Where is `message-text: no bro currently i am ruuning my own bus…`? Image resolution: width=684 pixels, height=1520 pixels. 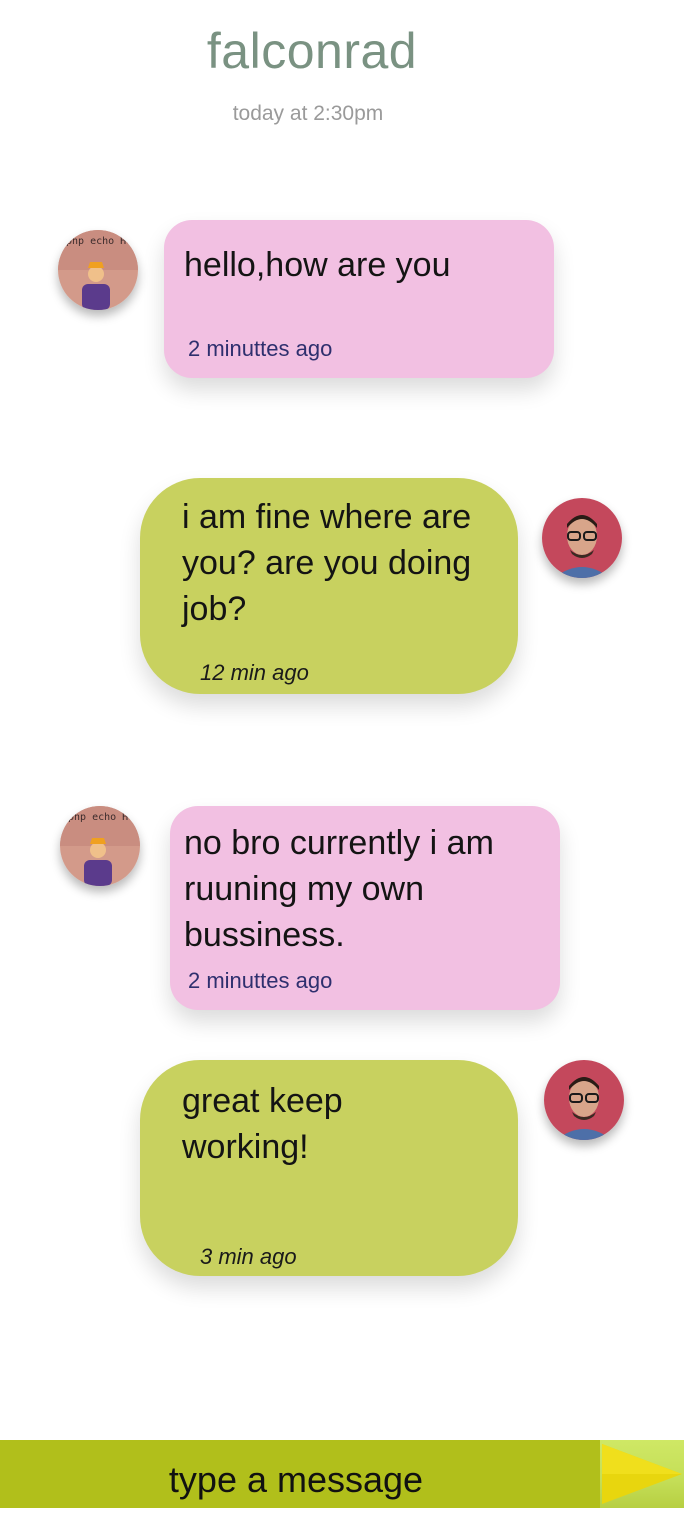
message-text: no bro currently i am ruuning my own bus… is located at coordinates (339, 889).